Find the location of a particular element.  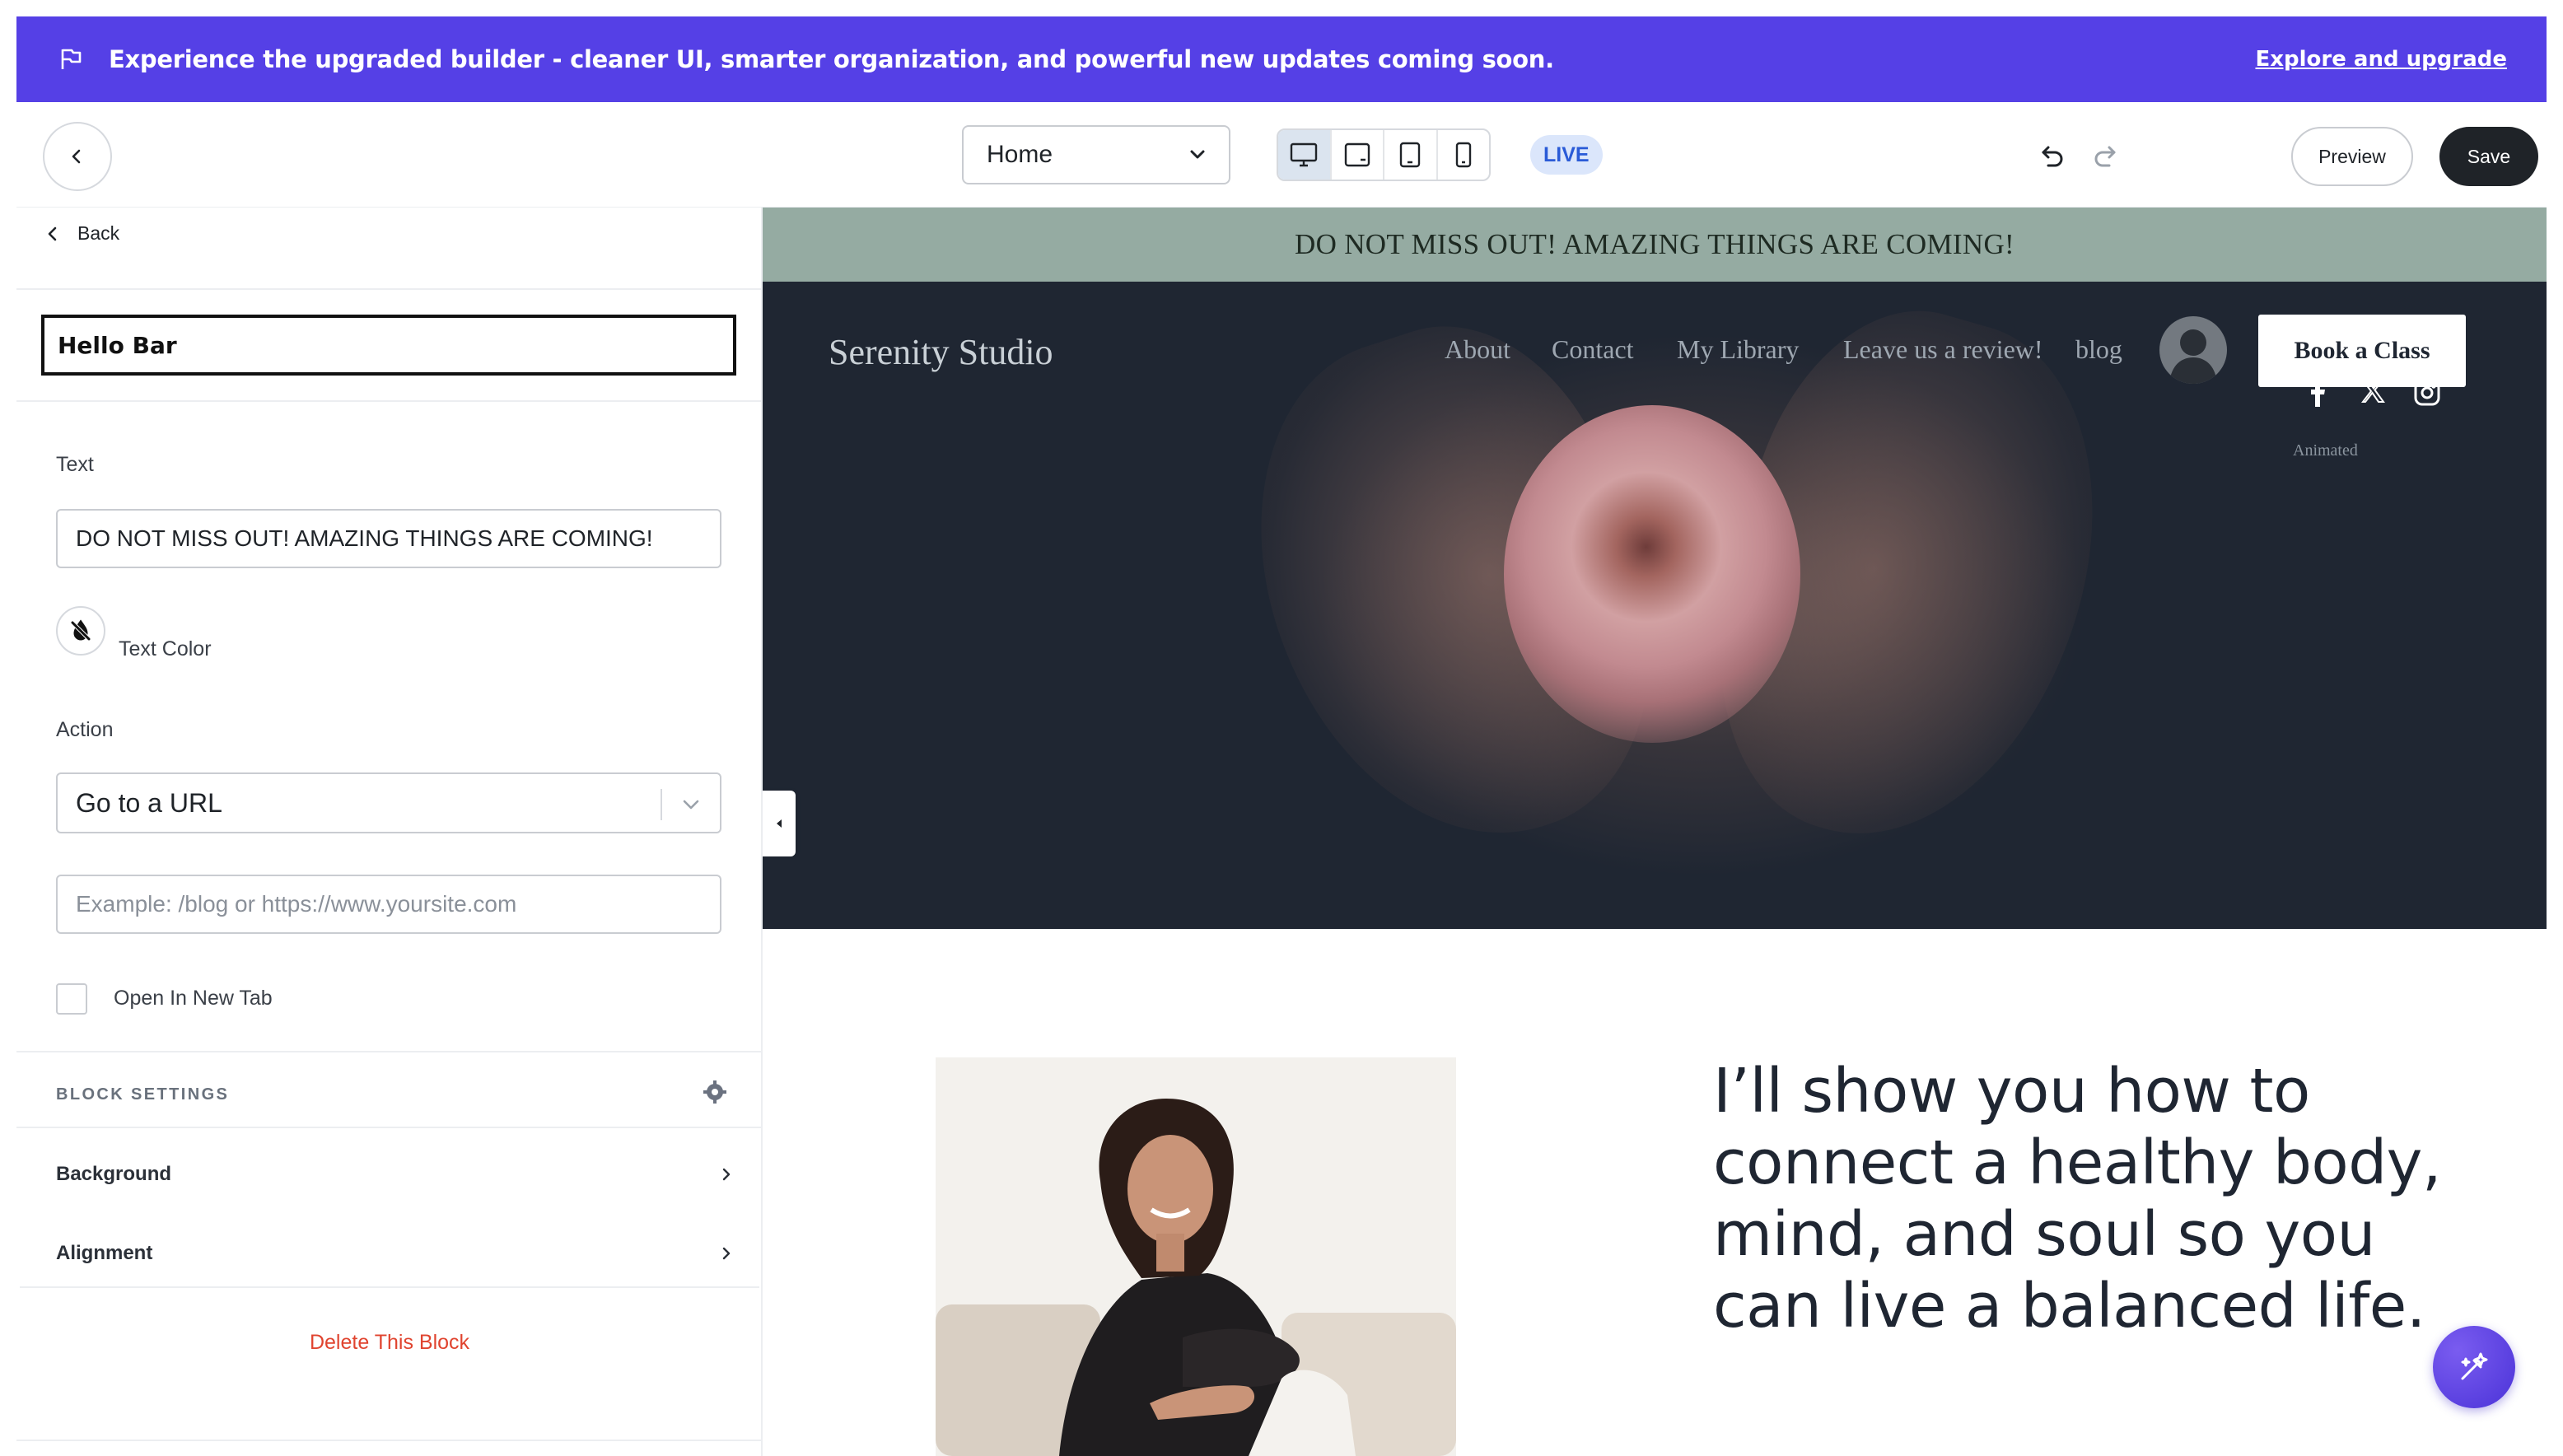

alignment-settings-row: Alignment is located at coordinates (394, 1253).